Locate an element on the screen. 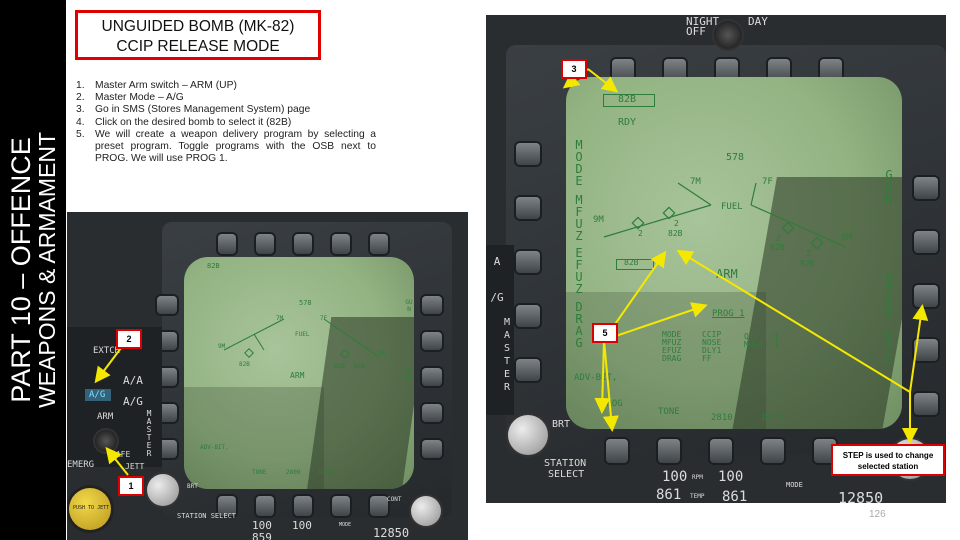  console-letter: T is located at coordinates (507, 361).